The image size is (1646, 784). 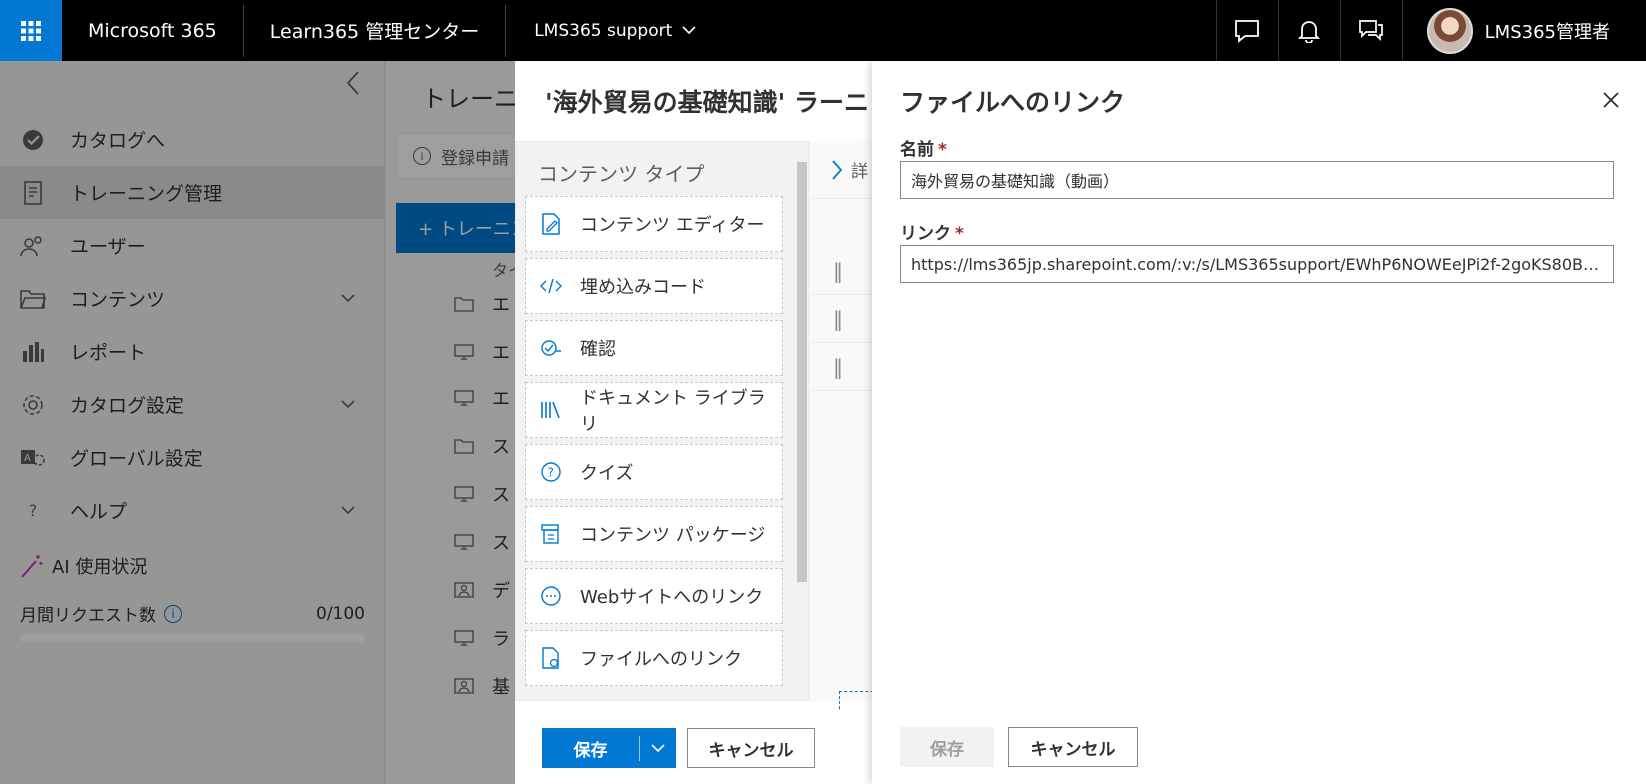 I want to click on sidebar-item-help: ? ヘルプ, so click(x=192, y=510).